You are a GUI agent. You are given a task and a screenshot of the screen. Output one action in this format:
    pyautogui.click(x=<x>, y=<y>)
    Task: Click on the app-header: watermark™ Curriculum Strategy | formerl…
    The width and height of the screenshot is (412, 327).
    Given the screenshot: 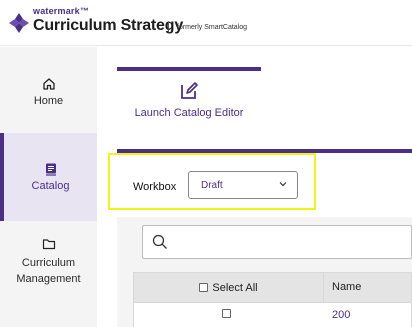 What is the action you would take?
    pyautogui.click(x=206, y=23)
    